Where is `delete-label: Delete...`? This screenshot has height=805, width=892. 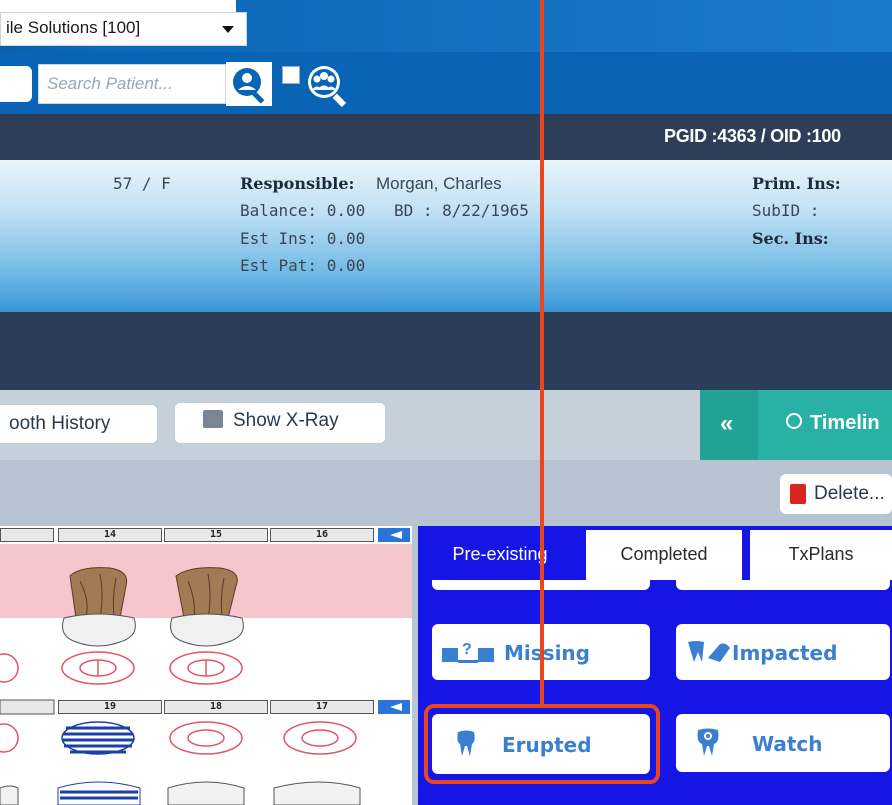
delete-label: Delete... is located at coordinates (849, 493).